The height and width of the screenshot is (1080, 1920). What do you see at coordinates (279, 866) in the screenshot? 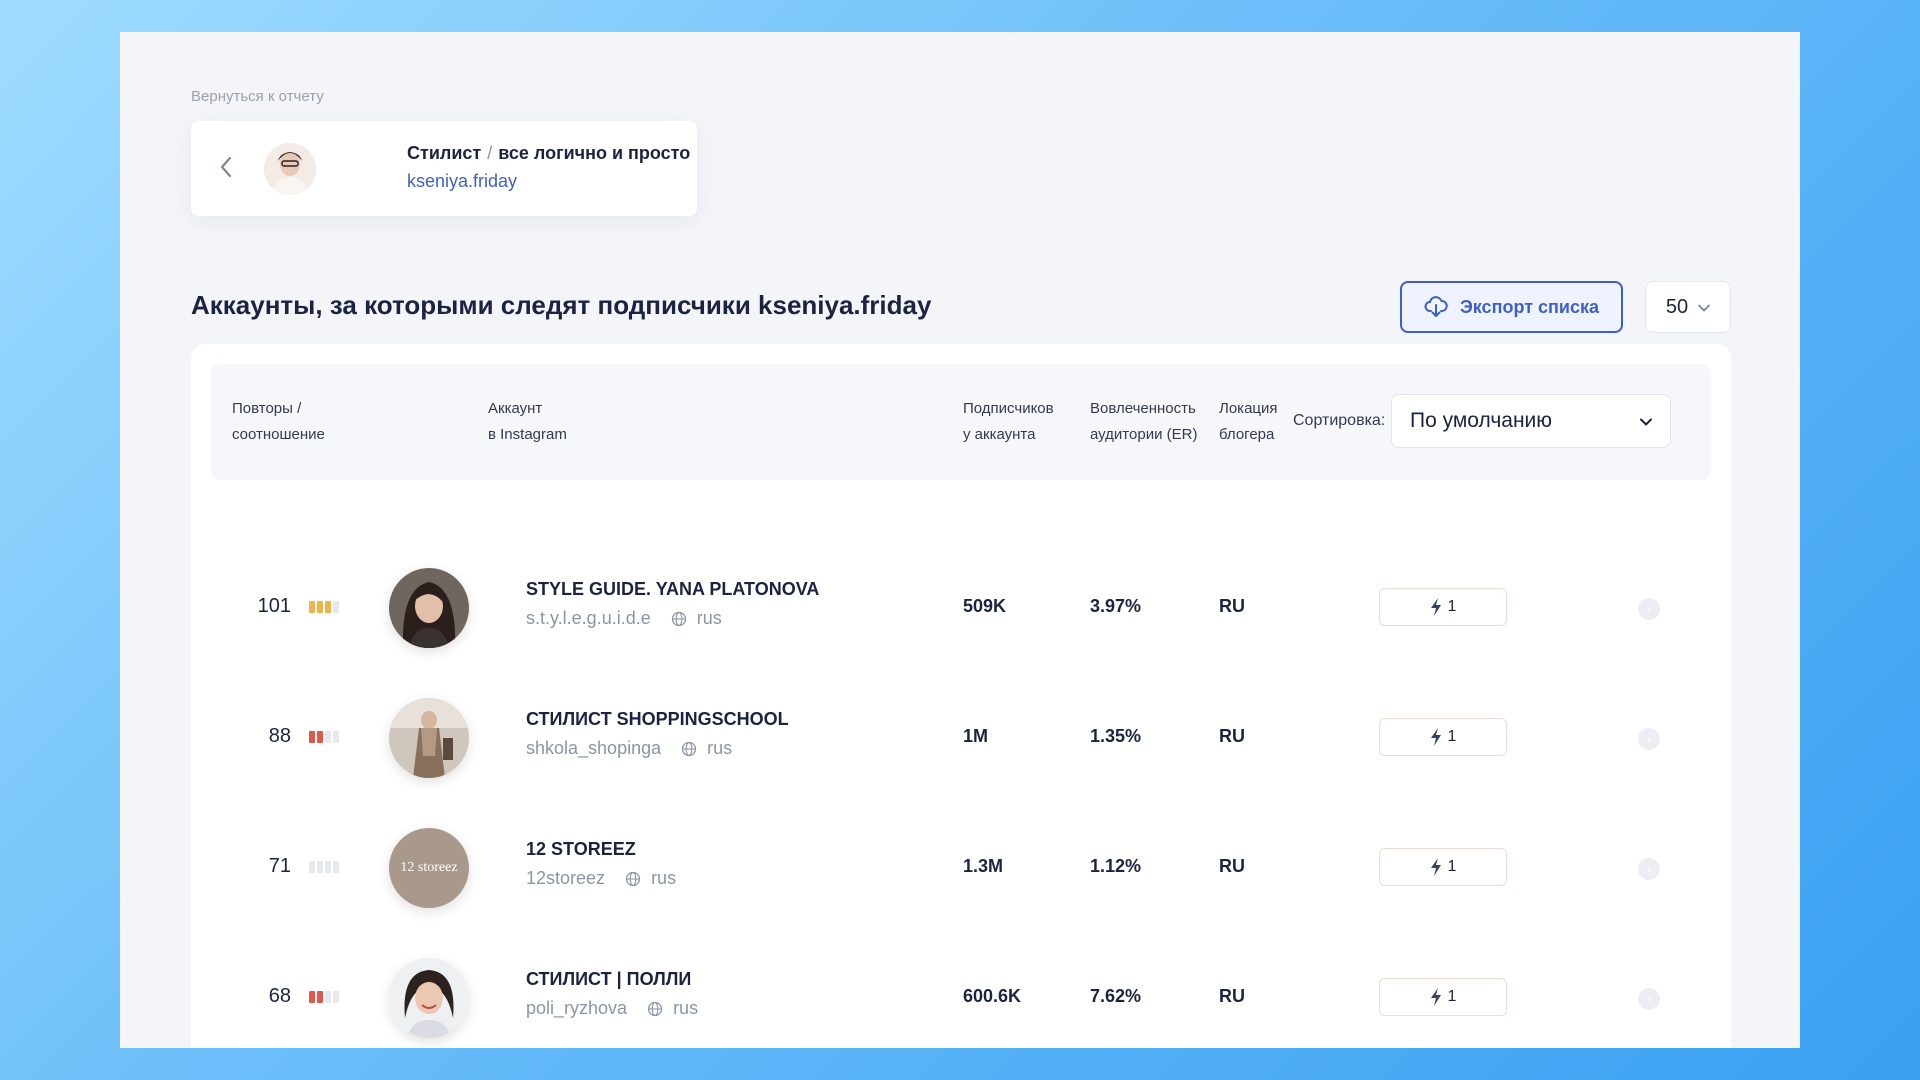
I see `repeats-count: 71` at bounding box center [279, 866].